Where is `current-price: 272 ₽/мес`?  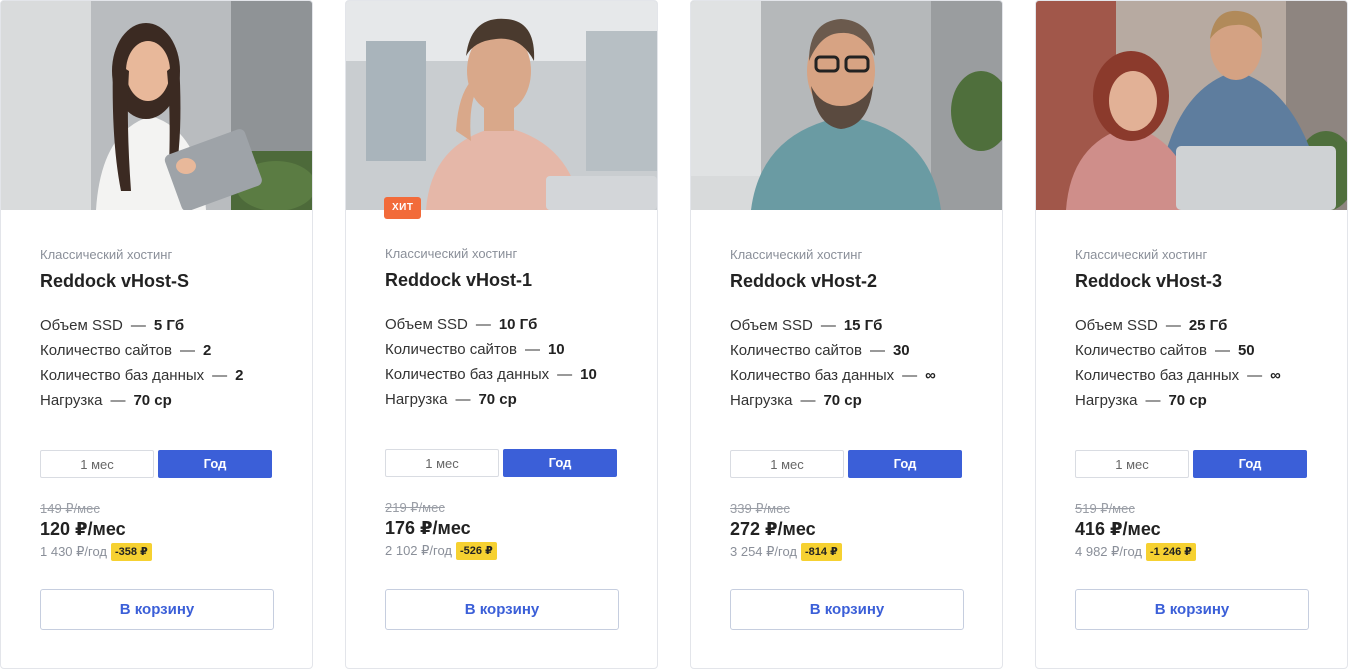 current-price: 272 ₽/мес is located at coordinates (773, 529).